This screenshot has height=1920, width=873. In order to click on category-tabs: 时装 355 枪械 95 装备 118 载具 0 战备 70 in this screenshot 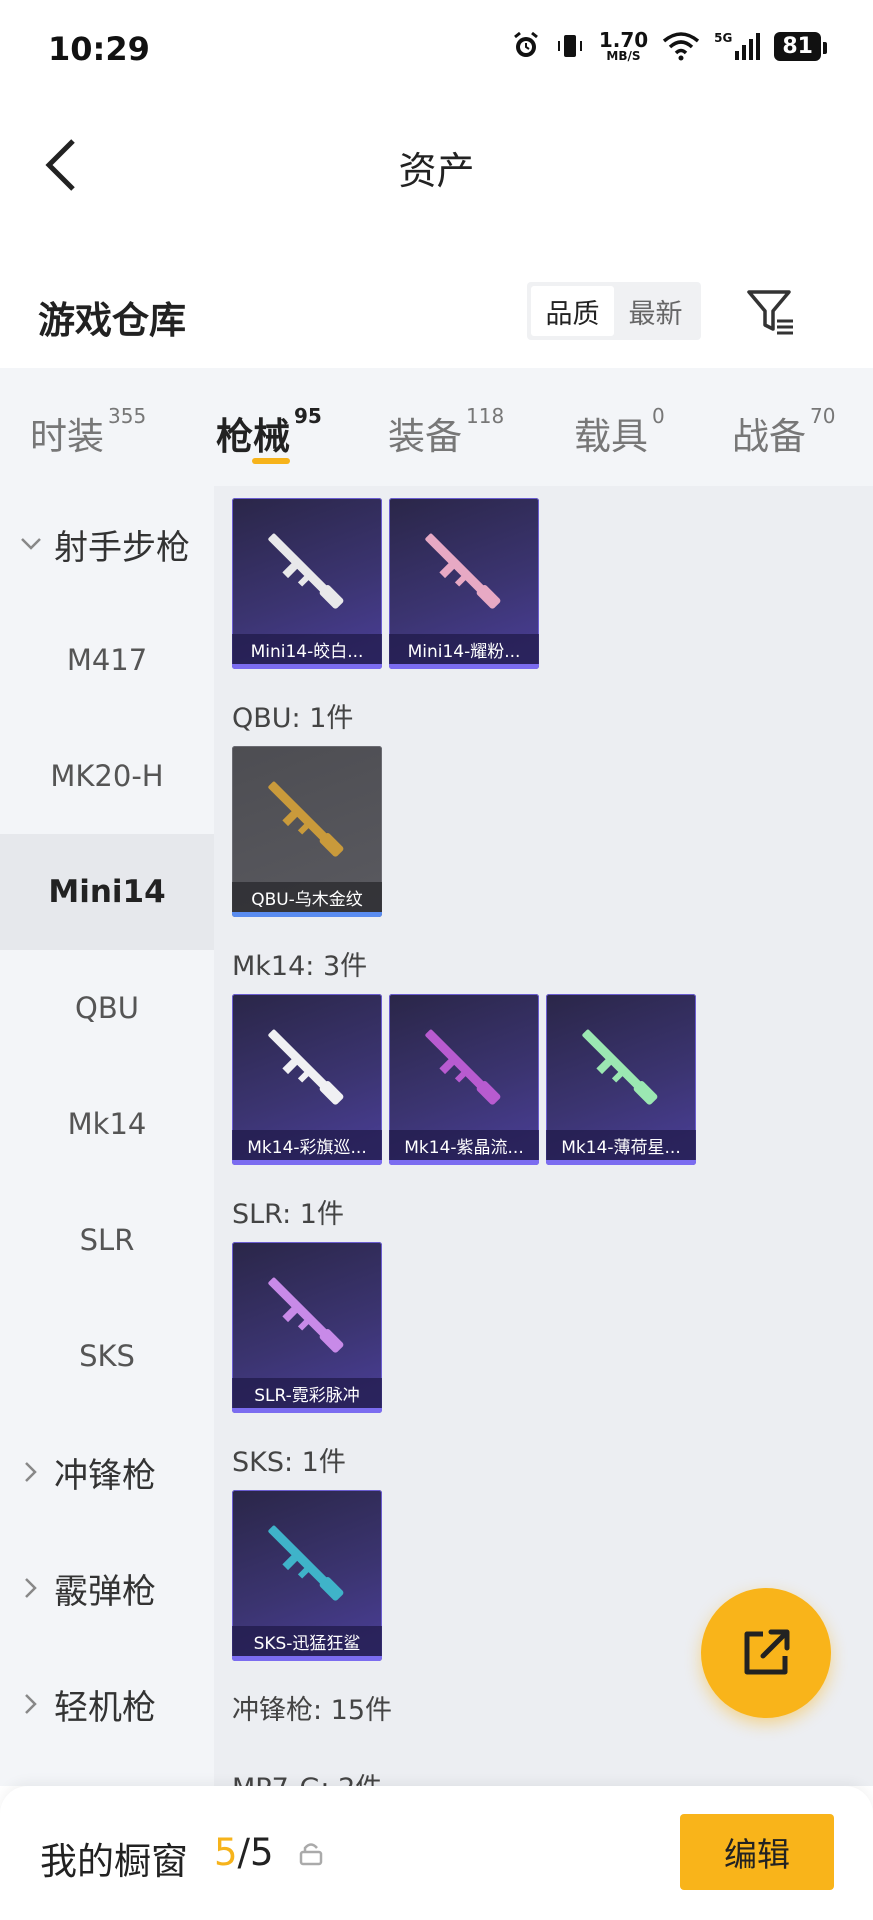, I will do `click(436, 427)`.